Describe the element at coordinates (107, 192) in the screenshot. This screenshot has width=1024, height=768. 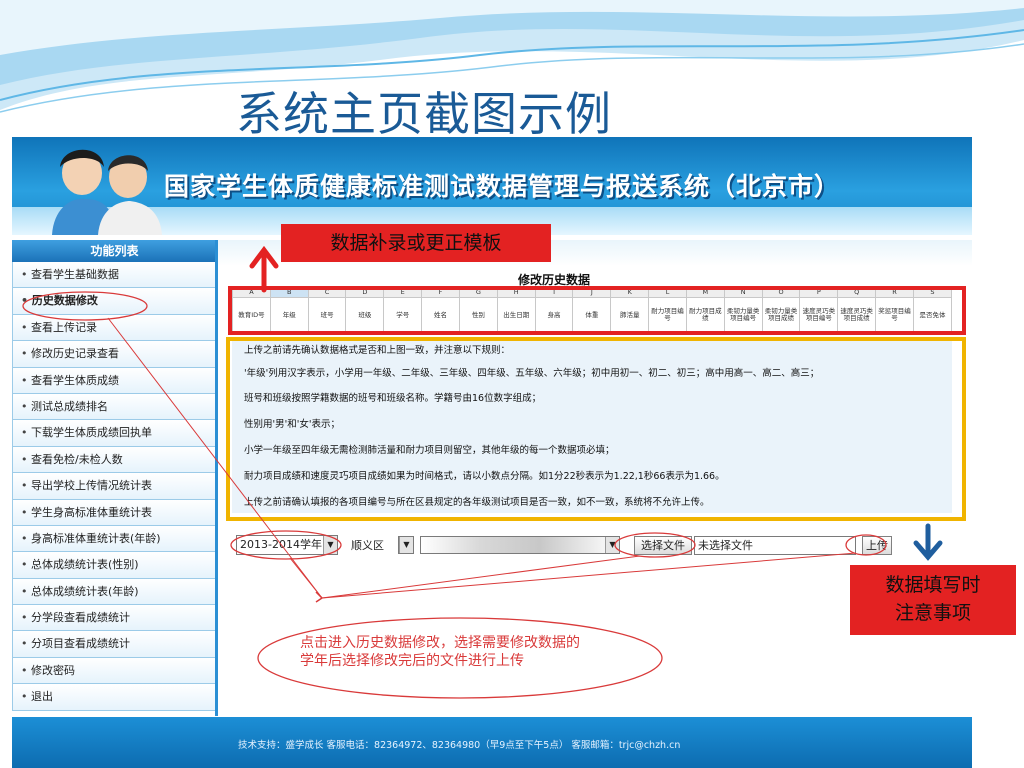
I see `students-photo-icon` at that location.